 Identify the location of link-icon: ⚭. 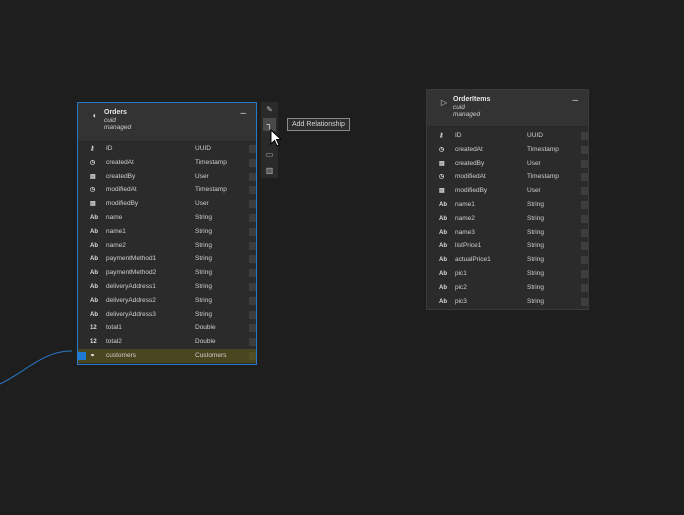
(93, 356).